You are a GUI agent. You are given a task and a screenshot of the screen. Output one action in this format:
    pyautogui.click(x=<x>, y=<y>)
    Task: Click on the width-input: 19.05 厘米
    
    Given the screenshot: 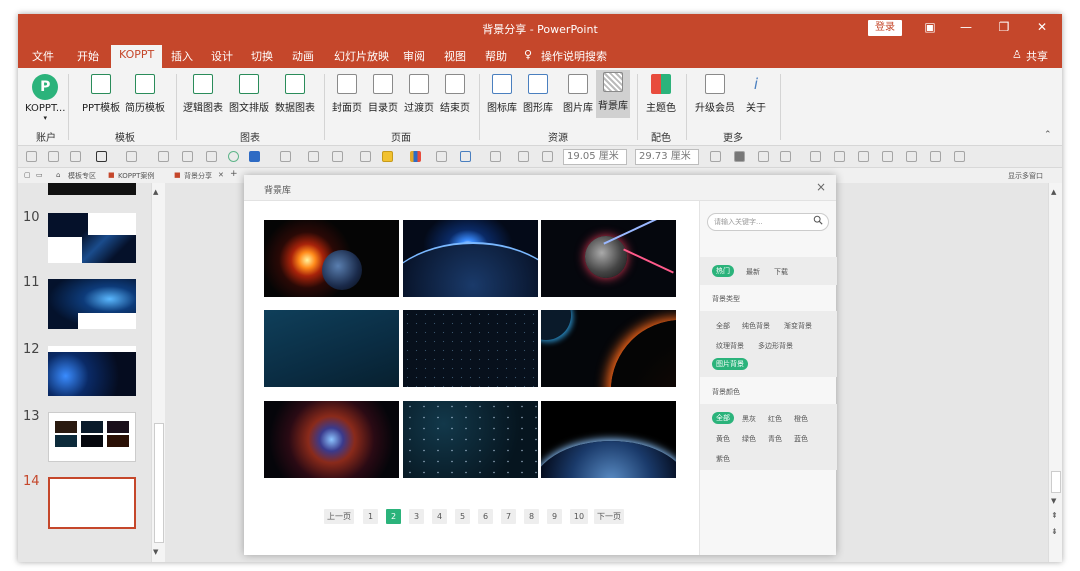 What is the action you would take?
    pyautogui.click(x=595, y=157)
    